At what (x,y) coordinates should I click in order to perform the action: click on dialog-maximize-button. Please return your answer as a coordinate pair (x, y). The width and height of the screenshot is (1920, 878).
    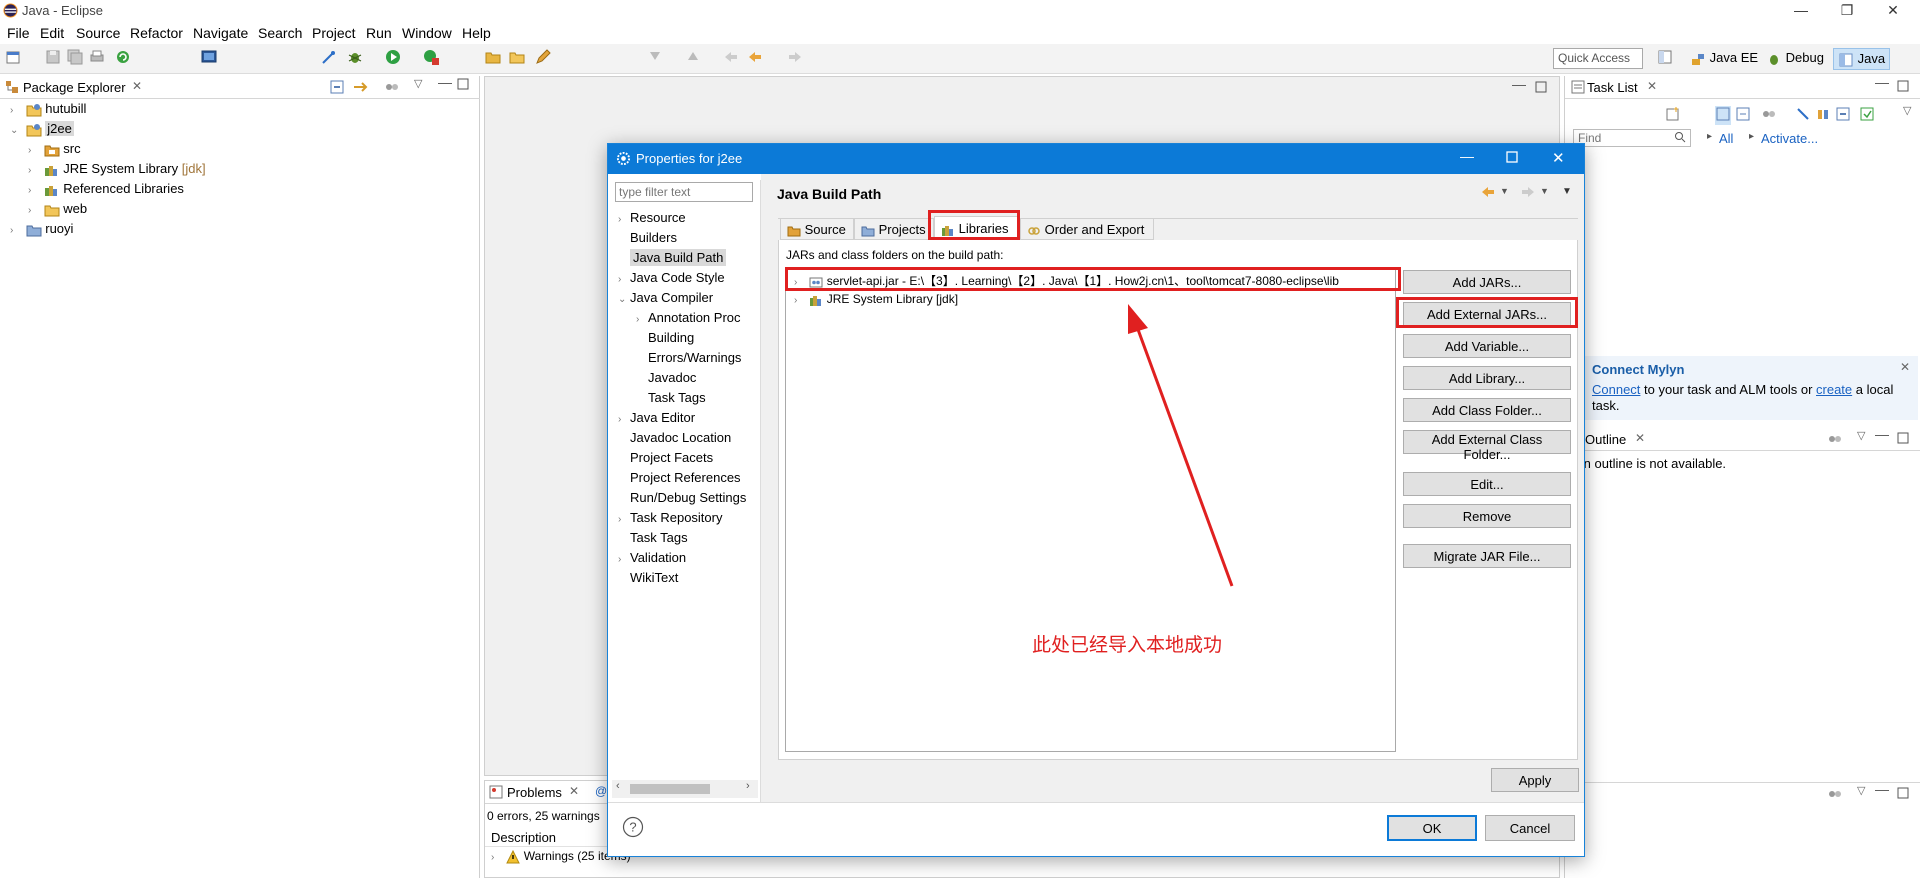
    Looking at the image, I should click on (1512, 158).